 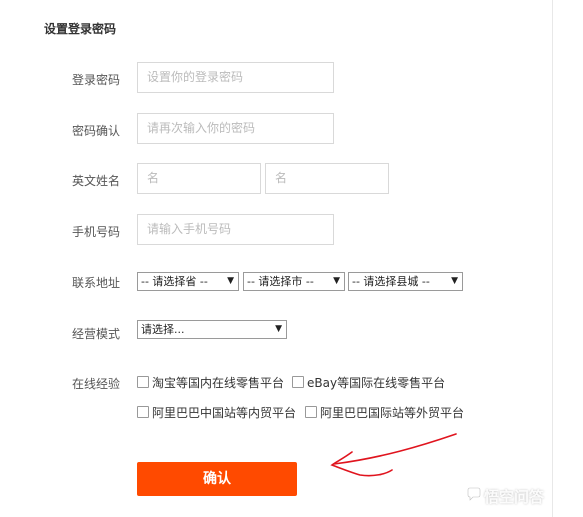 What do you see at coordinates (280, 281) in the screenshot?
I see `city-select-value: -- 请选择市 --` at bounding box center [280, 281].